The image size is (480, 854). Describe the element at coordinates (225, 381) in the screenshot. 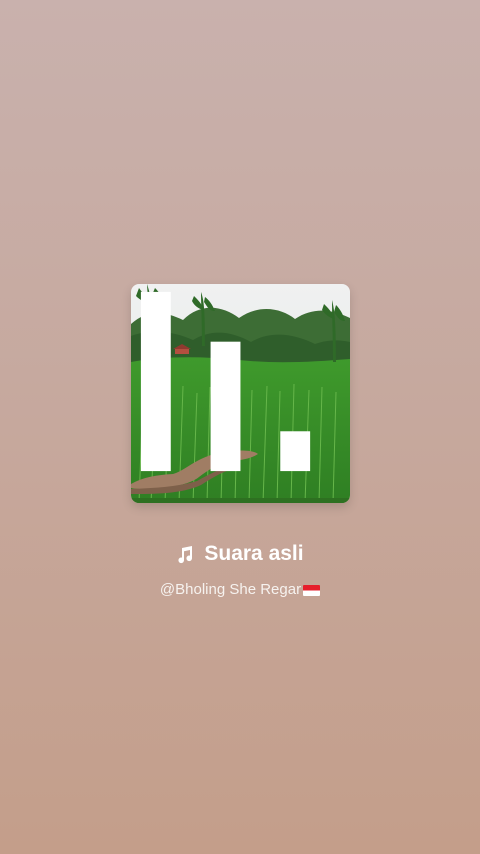

I see `equalizer-bars-icon` at that location.